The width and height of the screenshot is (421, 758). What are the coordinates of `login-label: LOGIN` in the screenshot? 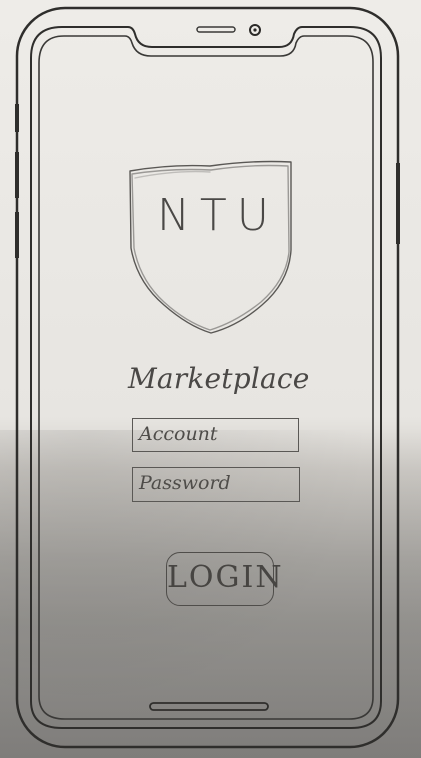 It's located at (225, 577).